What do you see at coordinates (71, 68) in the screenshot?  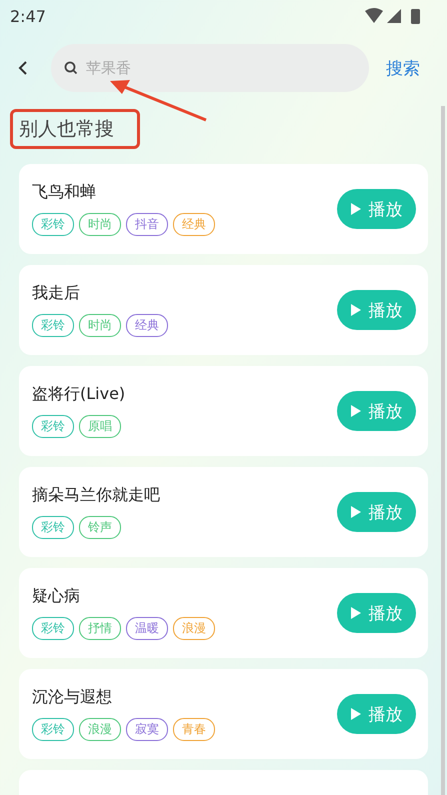 I see `search-icon` at bounding box center [71, 68].